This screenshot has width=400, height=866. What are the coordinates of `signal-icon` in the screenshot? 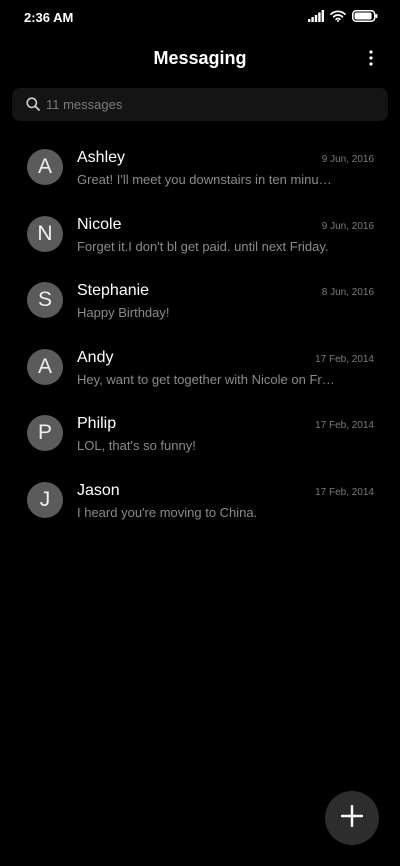 It's located at (316, 18).